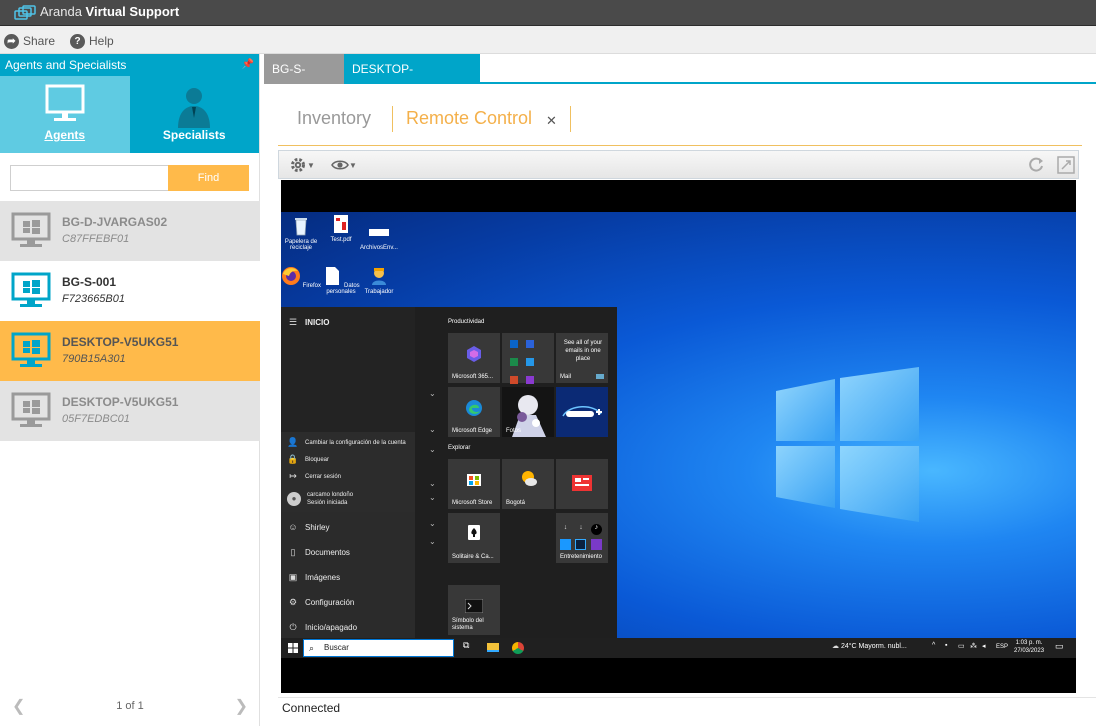 This screenshot has height=726, width=1096. I want to click on settings-menu-button: ▼, so click(302, 165).